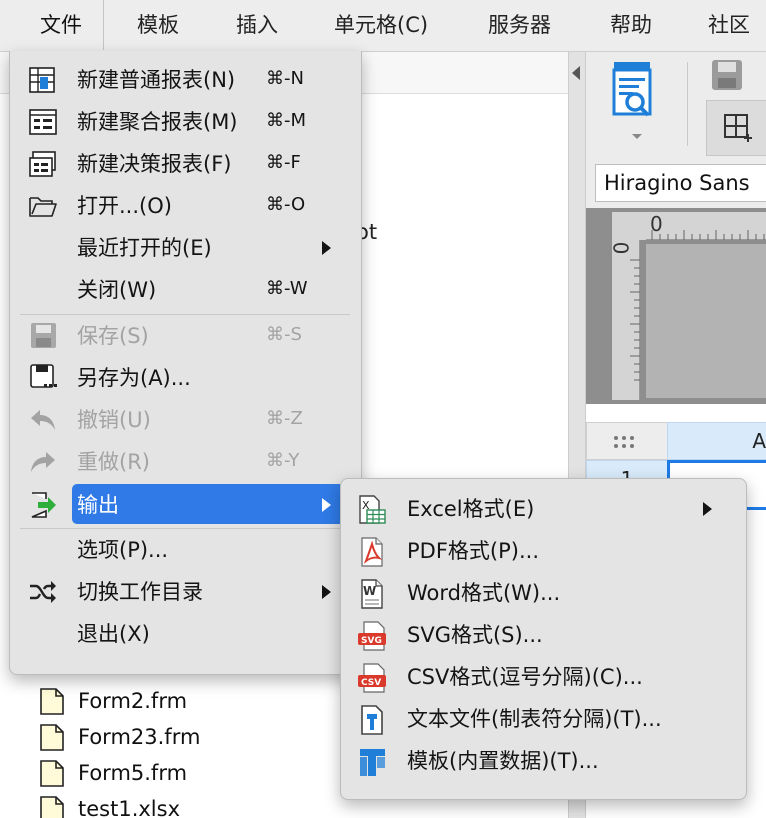 The width and height of the screenshot is (766, 818). What do you see at coordinates (629, 226) in the screenshot?
I see `ruler-corner` at bounding box center [629, 226].